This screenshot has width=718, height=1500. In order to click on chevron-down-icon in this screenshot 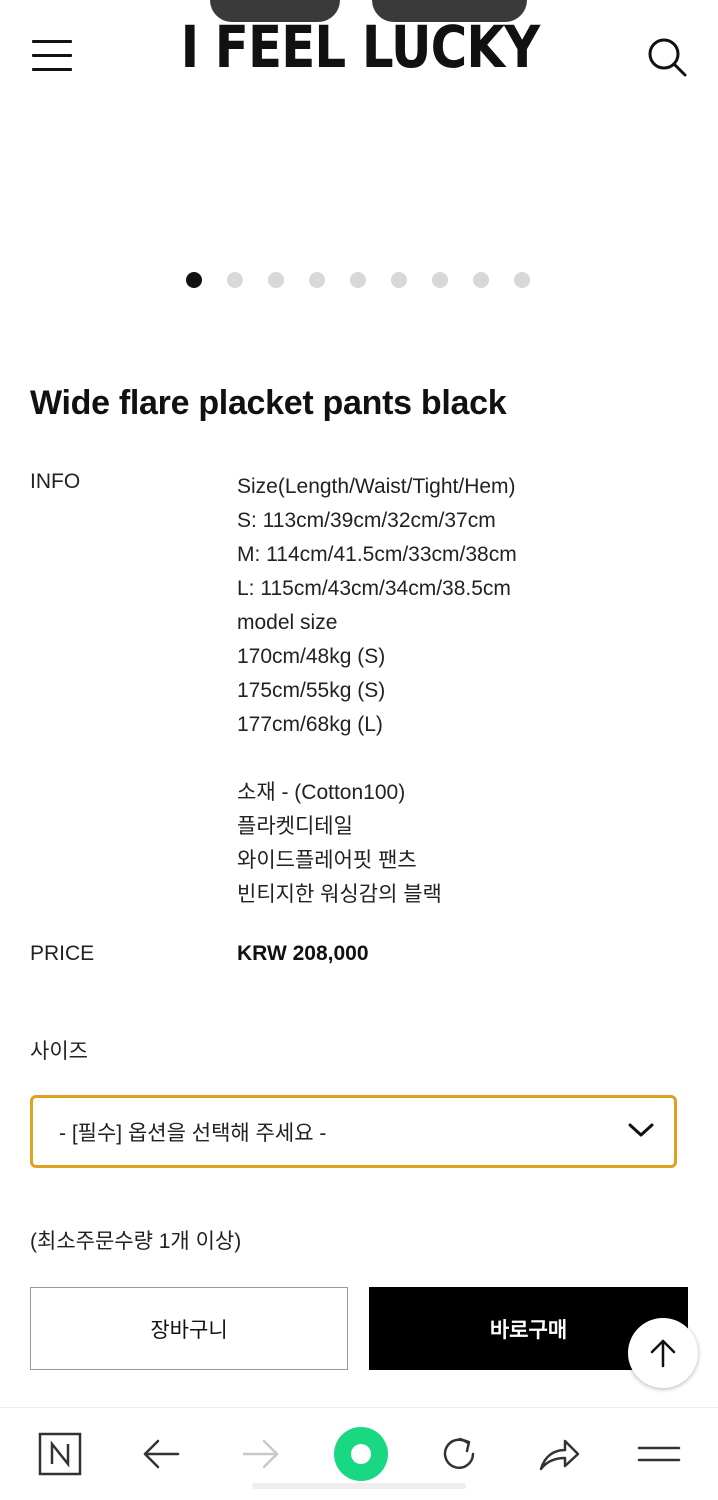, I will do `click(641, 1130)`.